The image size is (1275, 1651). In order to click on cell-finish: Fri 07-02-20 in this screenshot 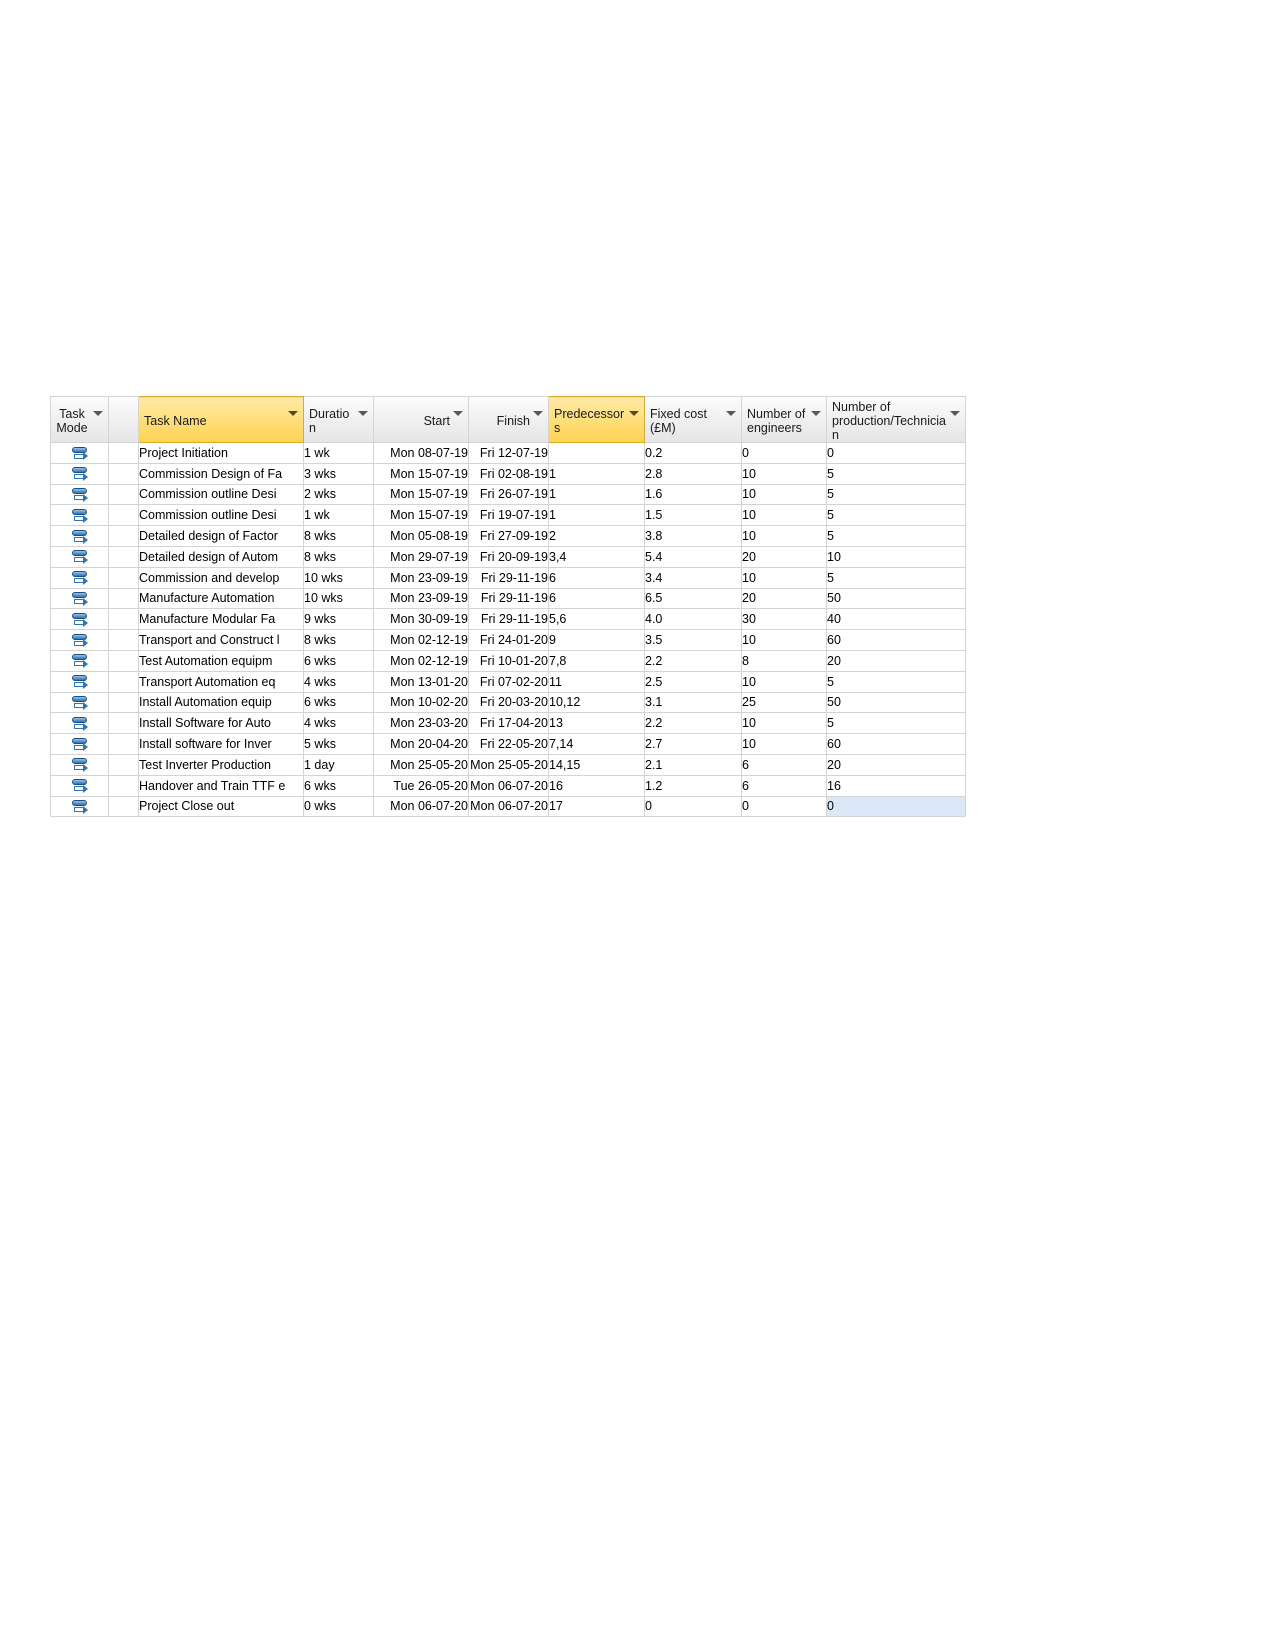, I will do `click(508, 681)`.